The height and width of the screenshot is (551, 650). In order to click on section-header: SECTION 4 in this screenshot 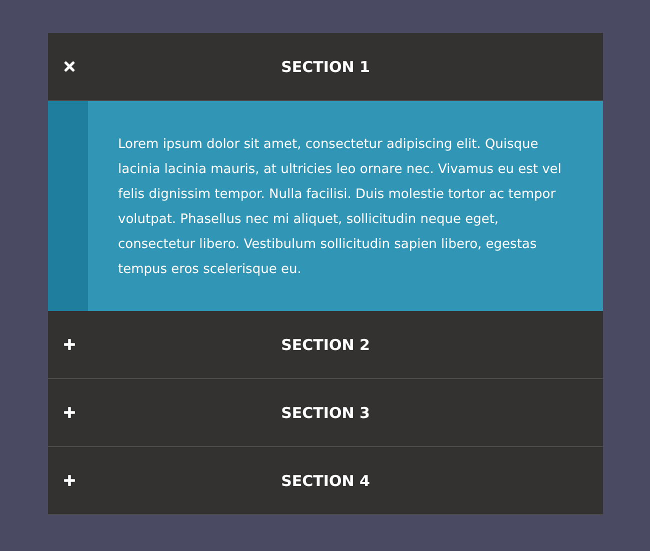, I will do `click(325, 481)`.